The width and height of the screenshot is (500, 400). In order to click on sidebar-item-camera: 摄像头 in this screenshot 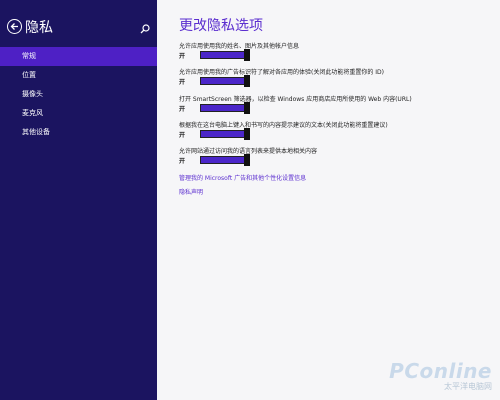, I will do `click(78, 94)`.